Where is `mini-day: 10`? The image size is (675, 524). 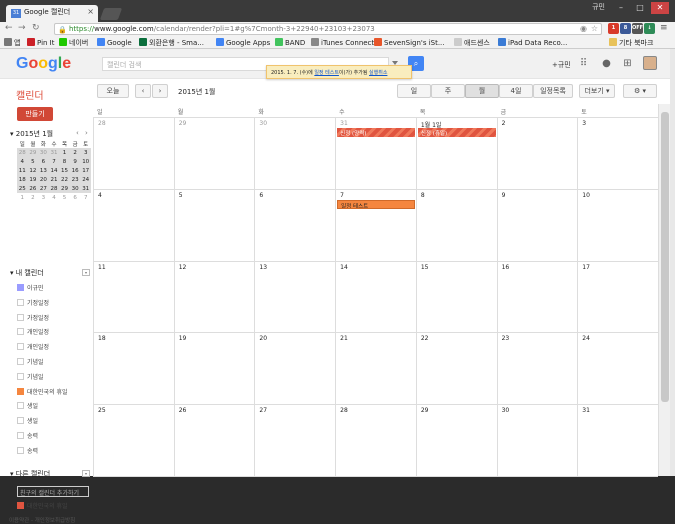
mini-day: 10 is located at coordinates (85, 161).